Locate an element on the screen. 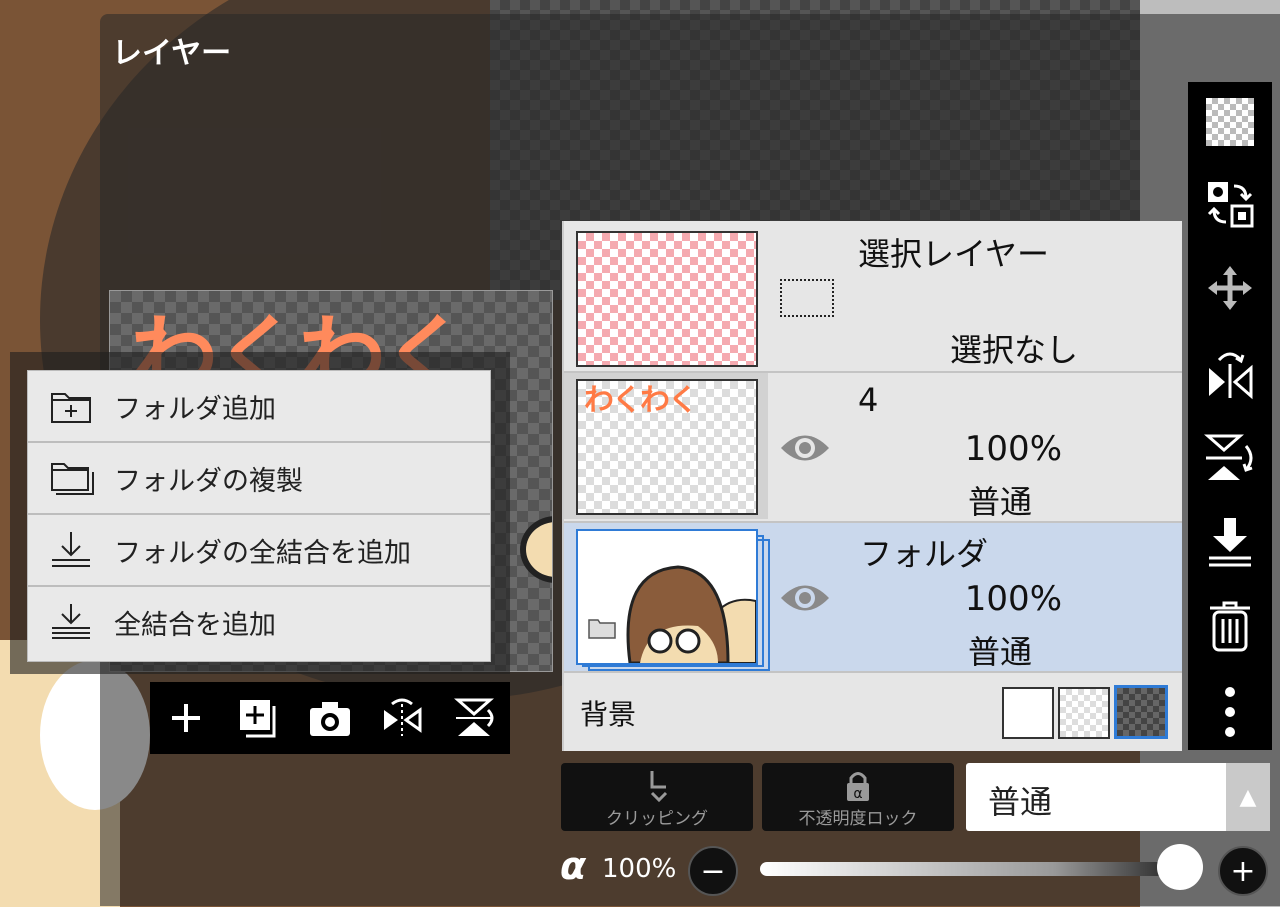 The width and height of the screenshot is (1280, 907). folder-add-icon is located at coordinates (71, 406).